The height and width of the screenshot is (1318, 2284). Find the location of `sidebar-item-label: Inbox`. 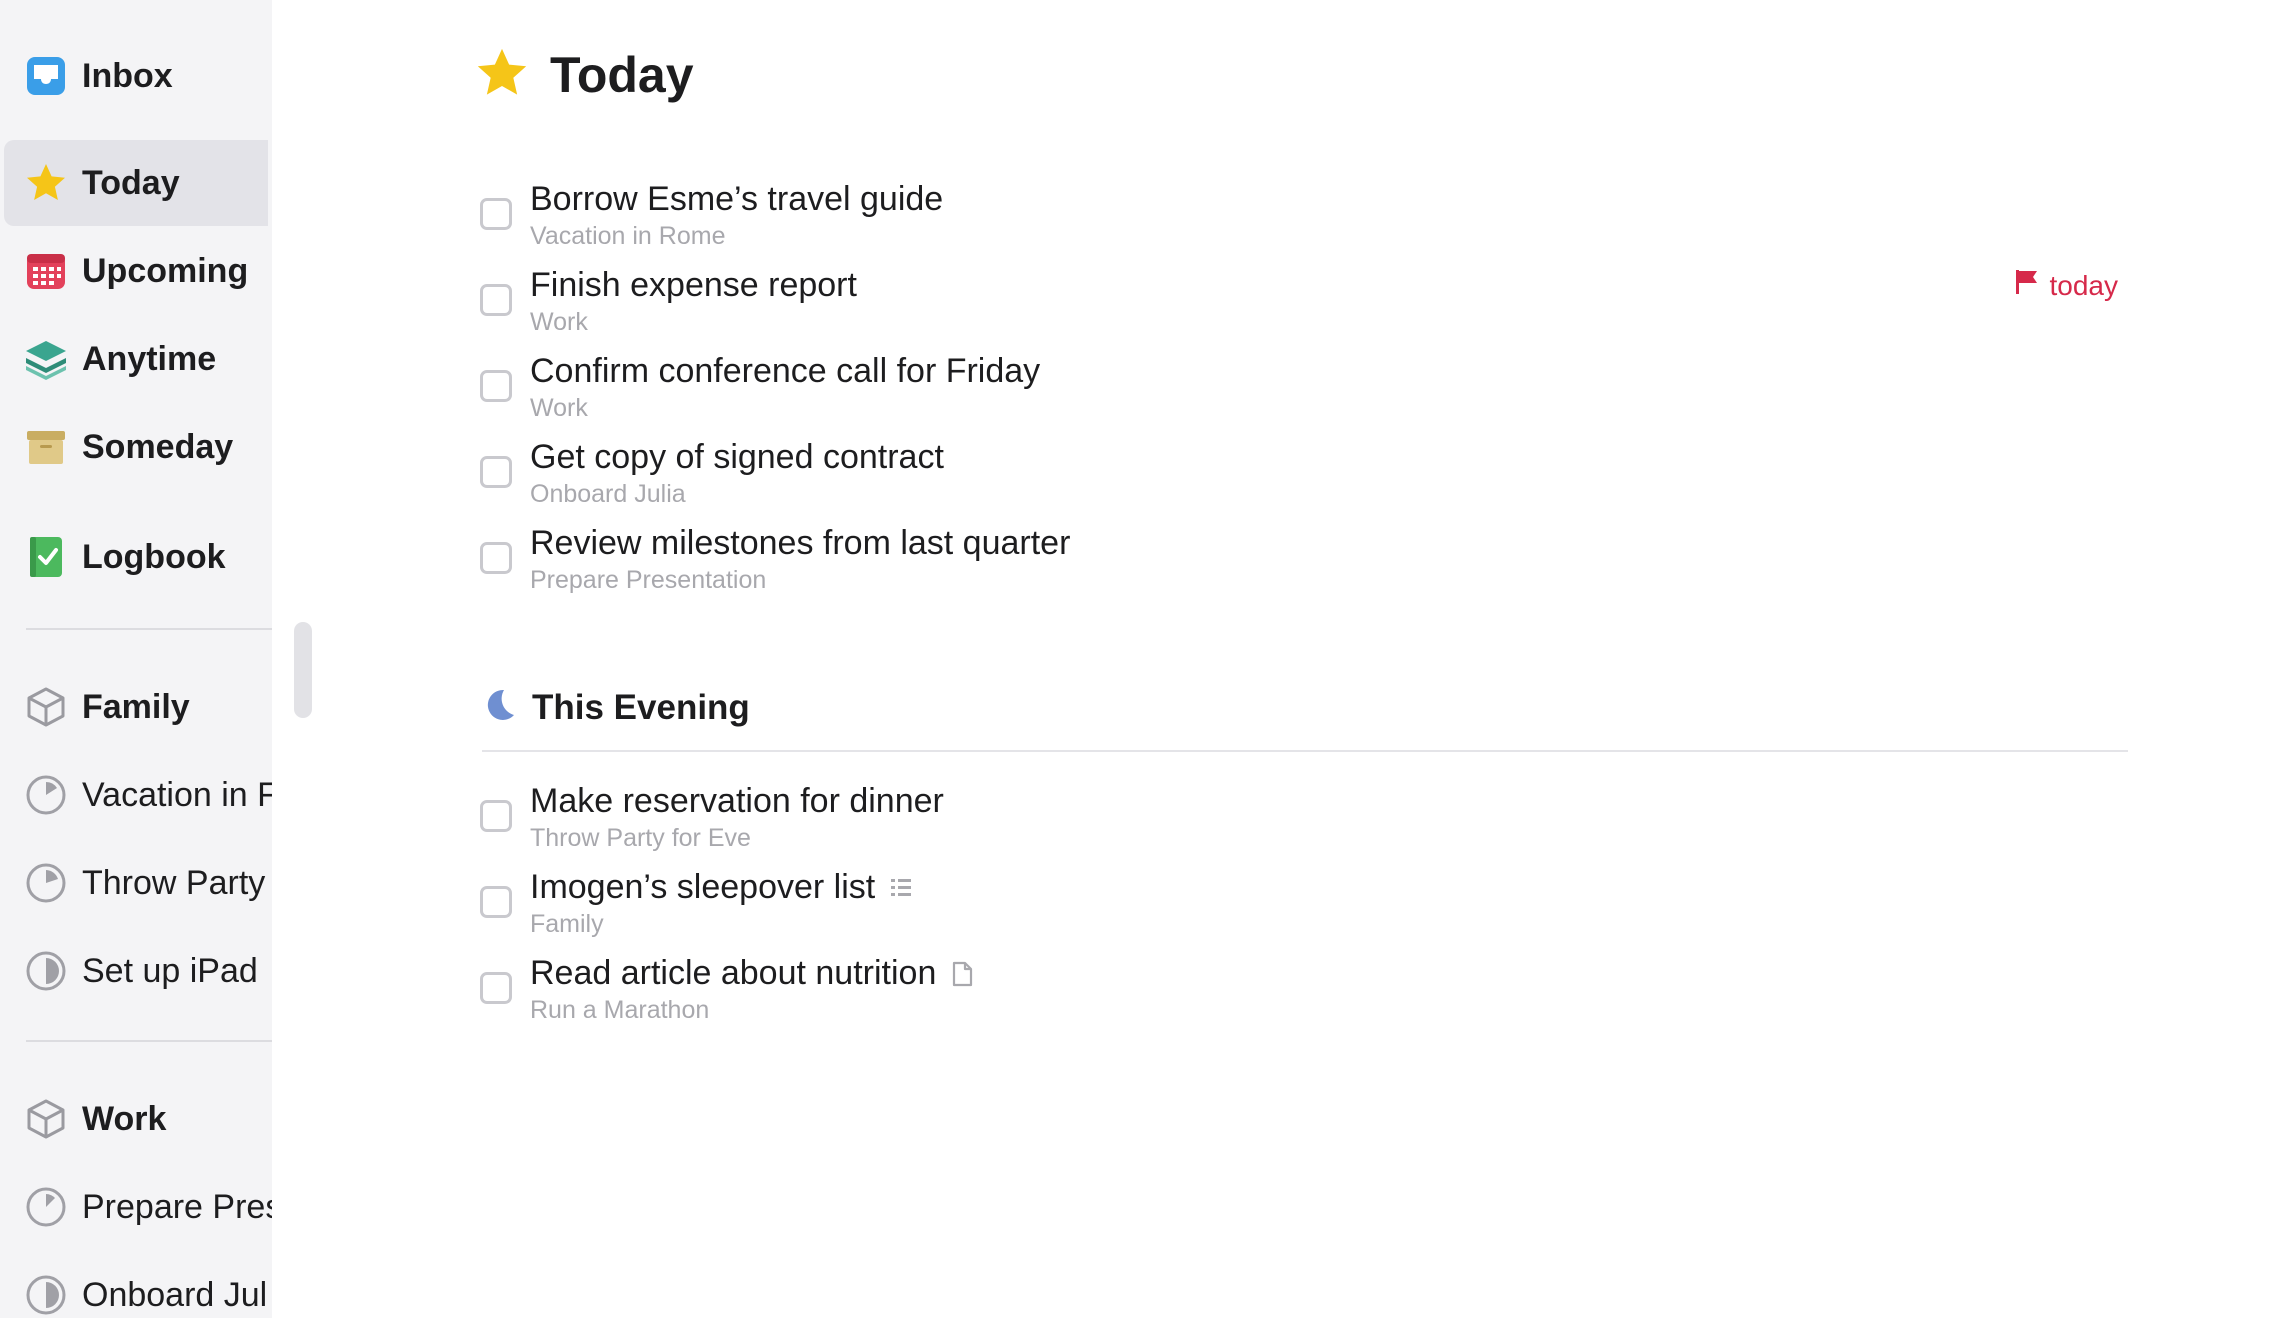

sidebar-item-label: Inbox is located at coordinates (127, 75).